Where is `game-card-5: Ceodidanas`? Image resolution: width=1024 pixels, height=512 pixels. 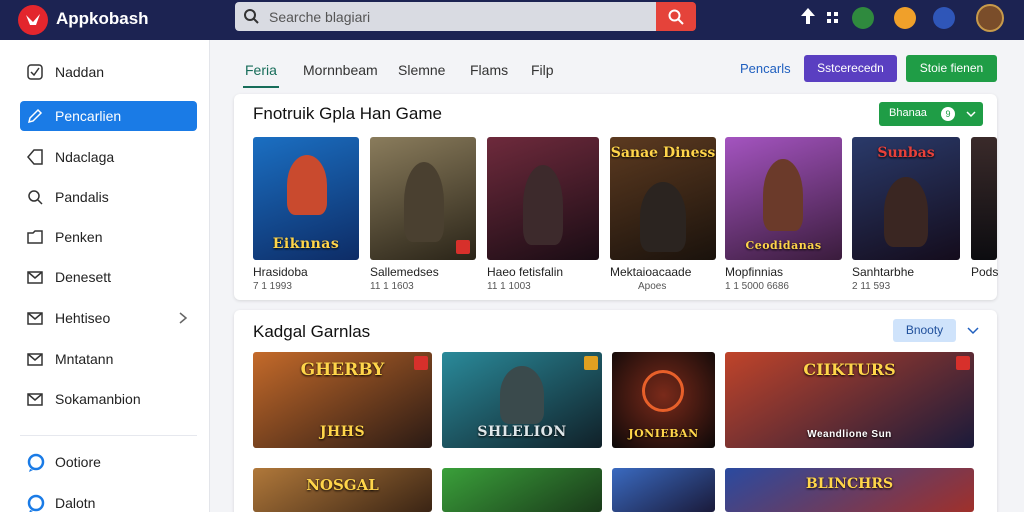
game-card-5: Ceodidanas is located at coordinates (783, 198).